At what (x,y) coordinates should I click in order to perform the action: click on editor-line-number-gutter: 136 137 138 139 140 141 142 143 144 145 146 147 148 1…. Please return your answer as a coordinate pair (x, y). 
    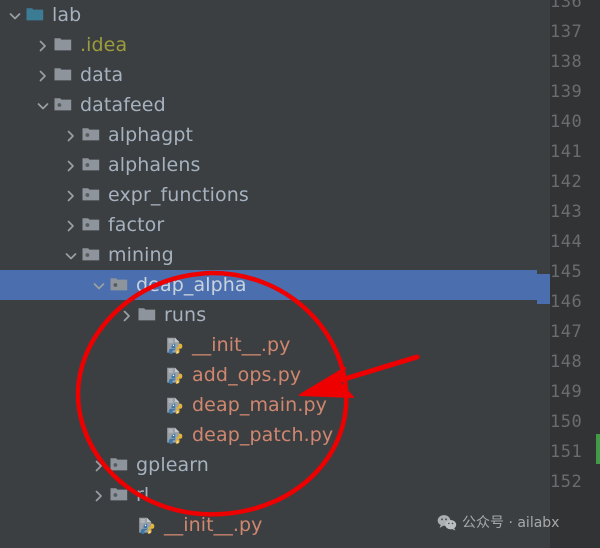
    Looking at the image, I should click on (575, 274).